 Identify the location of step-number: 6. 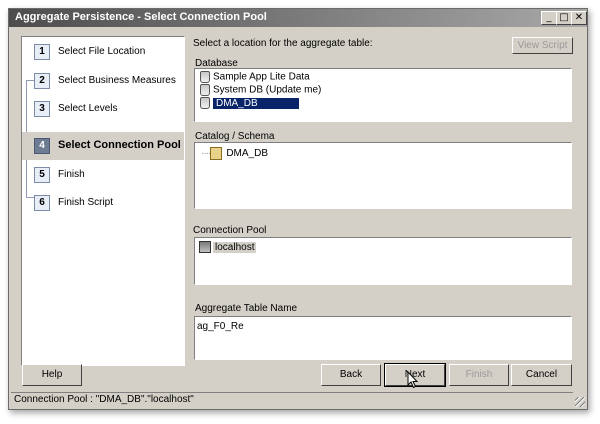
(42, 203).